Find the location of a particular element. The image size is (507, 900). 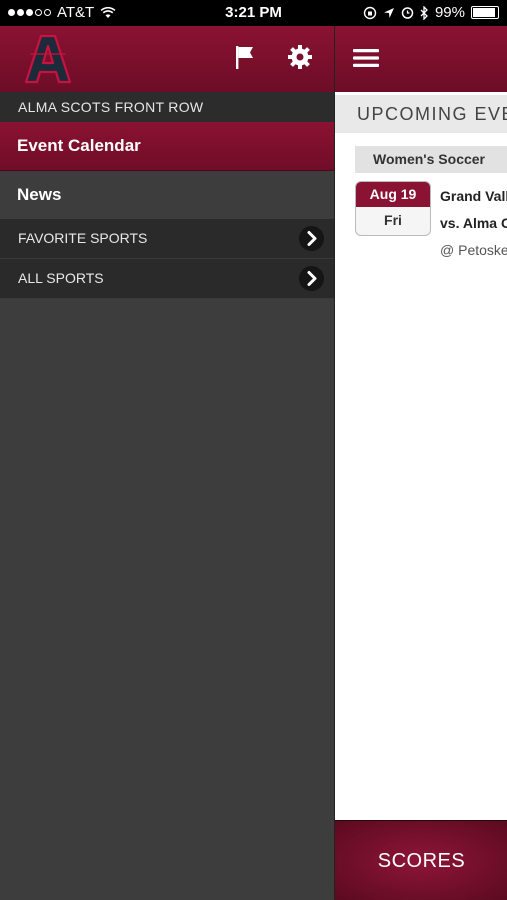

sport-category-label: Women's Soccer is located at coordinates (431, 159).